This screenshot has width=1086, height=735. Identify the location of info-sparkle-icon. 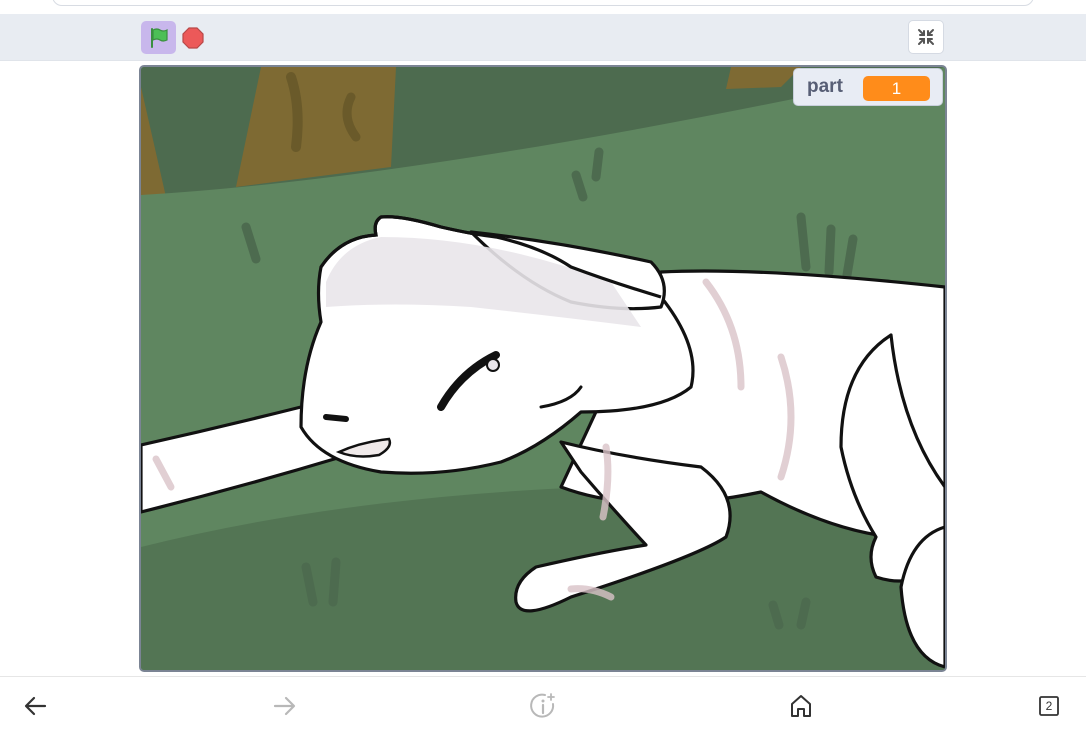
(542, 705).